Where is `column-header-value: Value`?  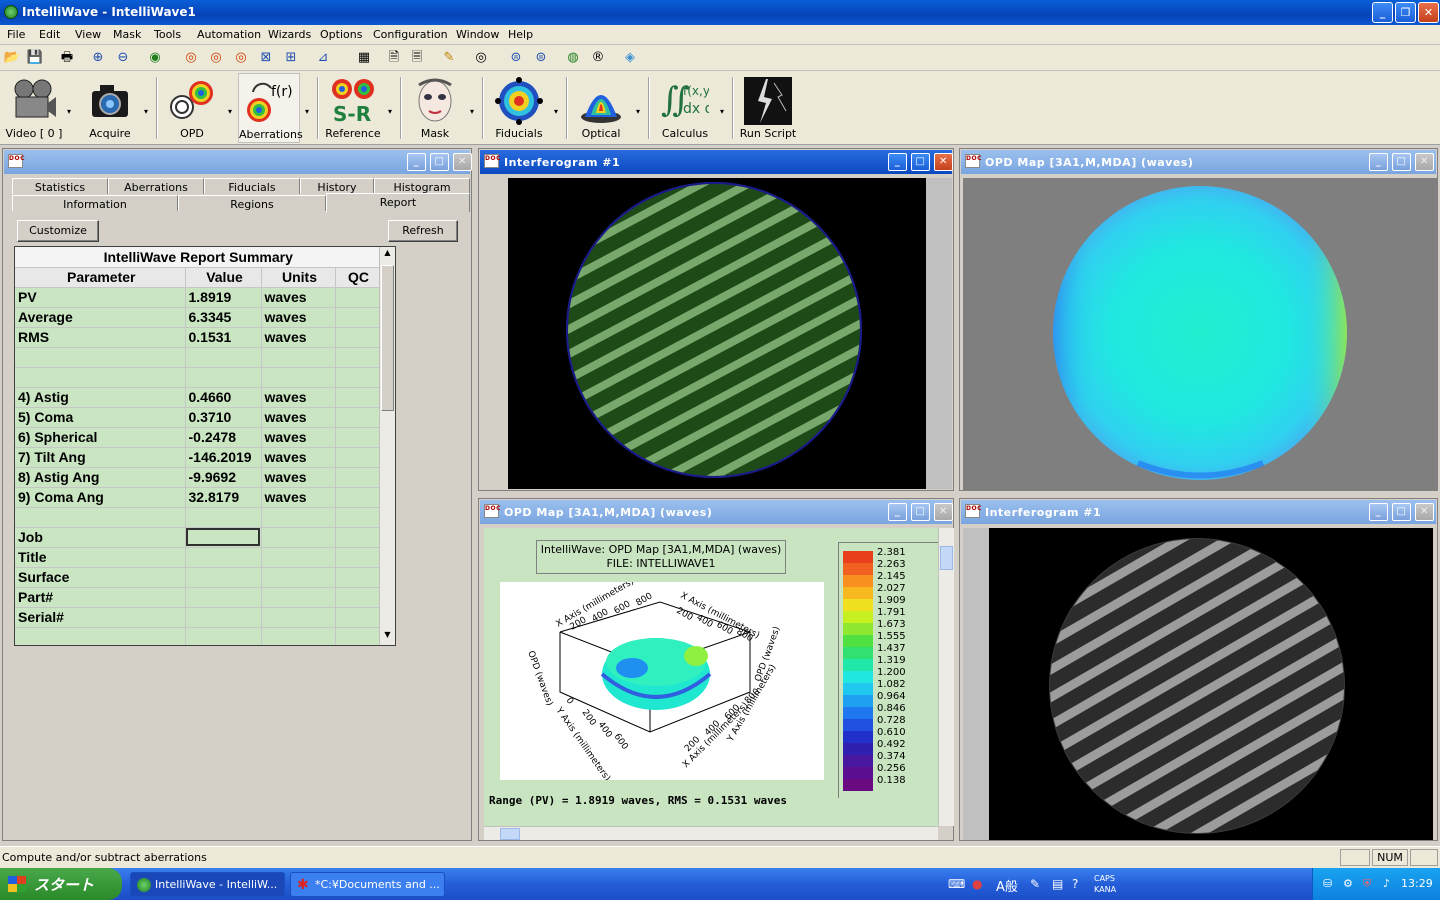
column-header-value: Value is located at coordinates (223, 277).